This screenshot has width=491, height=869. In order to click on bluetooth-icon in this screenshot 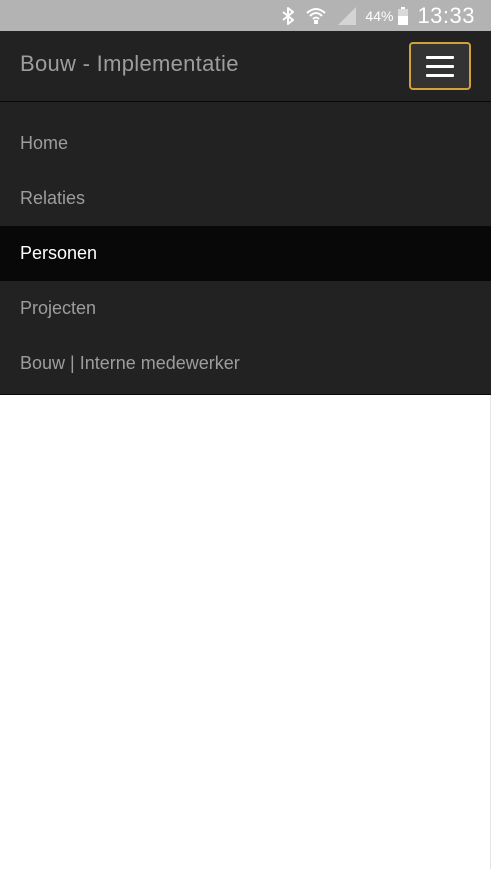, I will do `click(288, 16)`.